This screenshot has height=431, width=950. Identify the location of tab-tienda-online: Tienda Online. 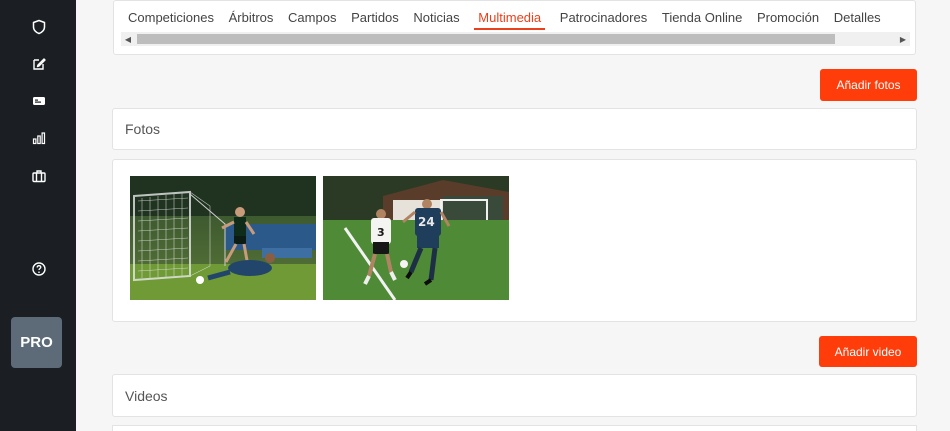
(702, 19).